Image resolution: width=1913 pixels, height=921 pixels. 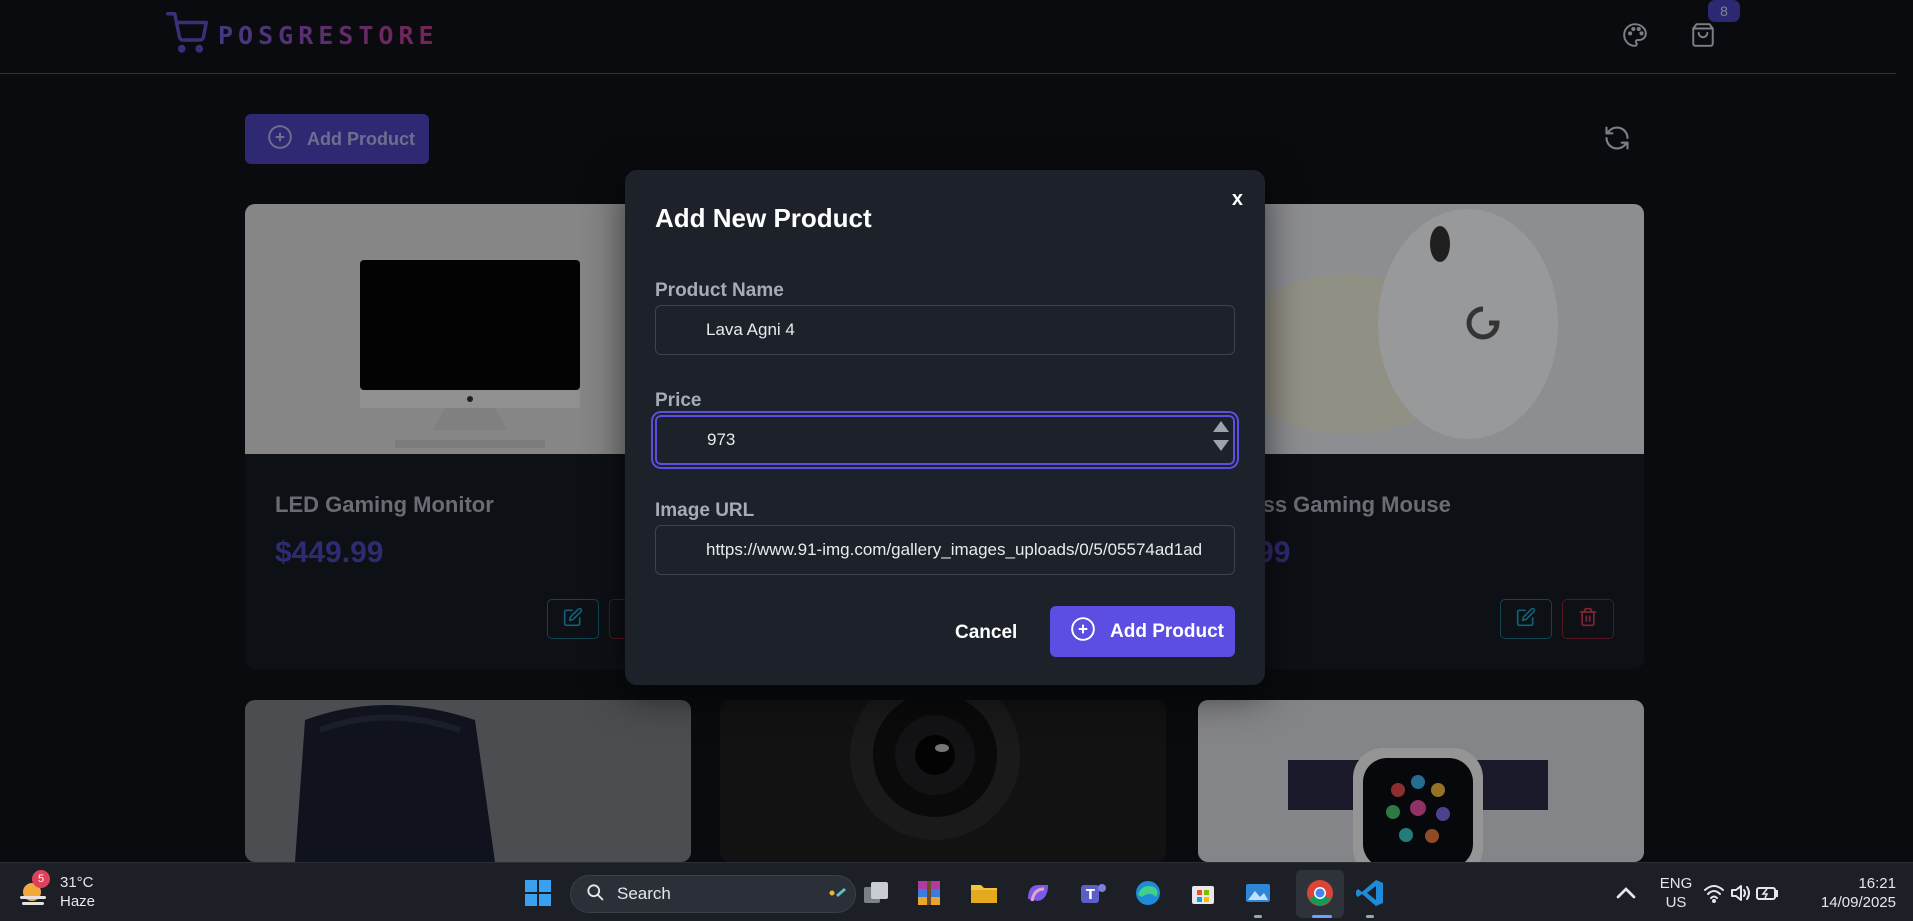 I want to click on submit-label: Add Product, so click(x=1167, y=631).